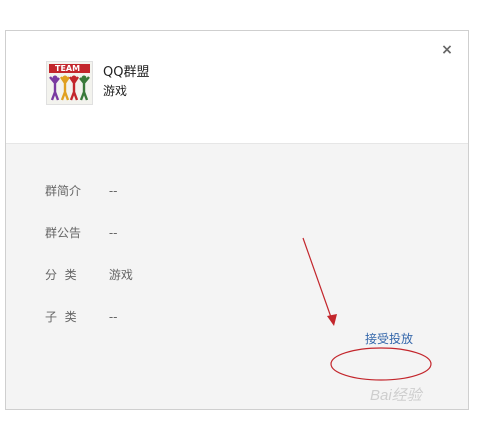 Image resolution: width=485 pixels, height=429 pixels. I want to click on detail-row-intro: 群简介 --, so click(81, 190).